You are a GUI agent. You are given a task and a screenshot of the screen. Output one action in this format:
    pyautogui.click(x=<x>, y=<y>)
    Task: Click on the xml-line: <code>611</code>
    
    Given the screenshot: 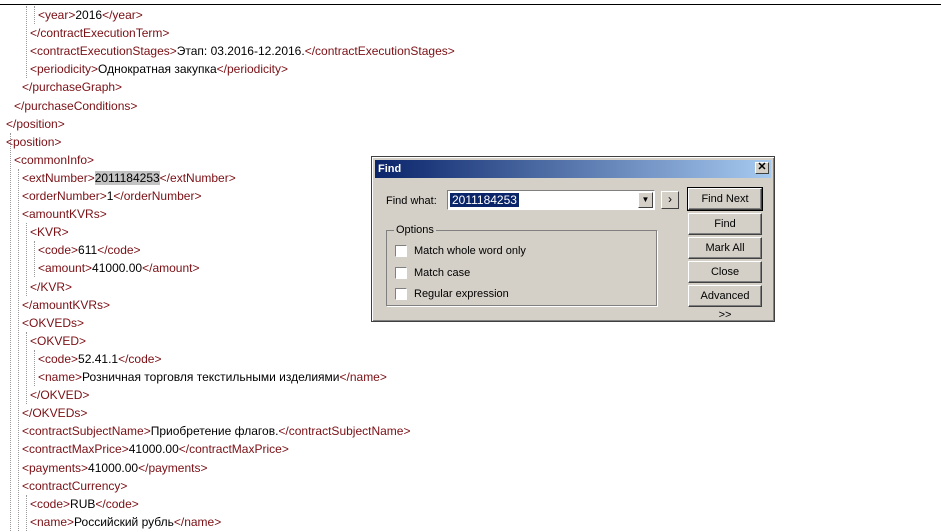 What is the action you would take?
    pyautogui.click(x=89, y=250)
    